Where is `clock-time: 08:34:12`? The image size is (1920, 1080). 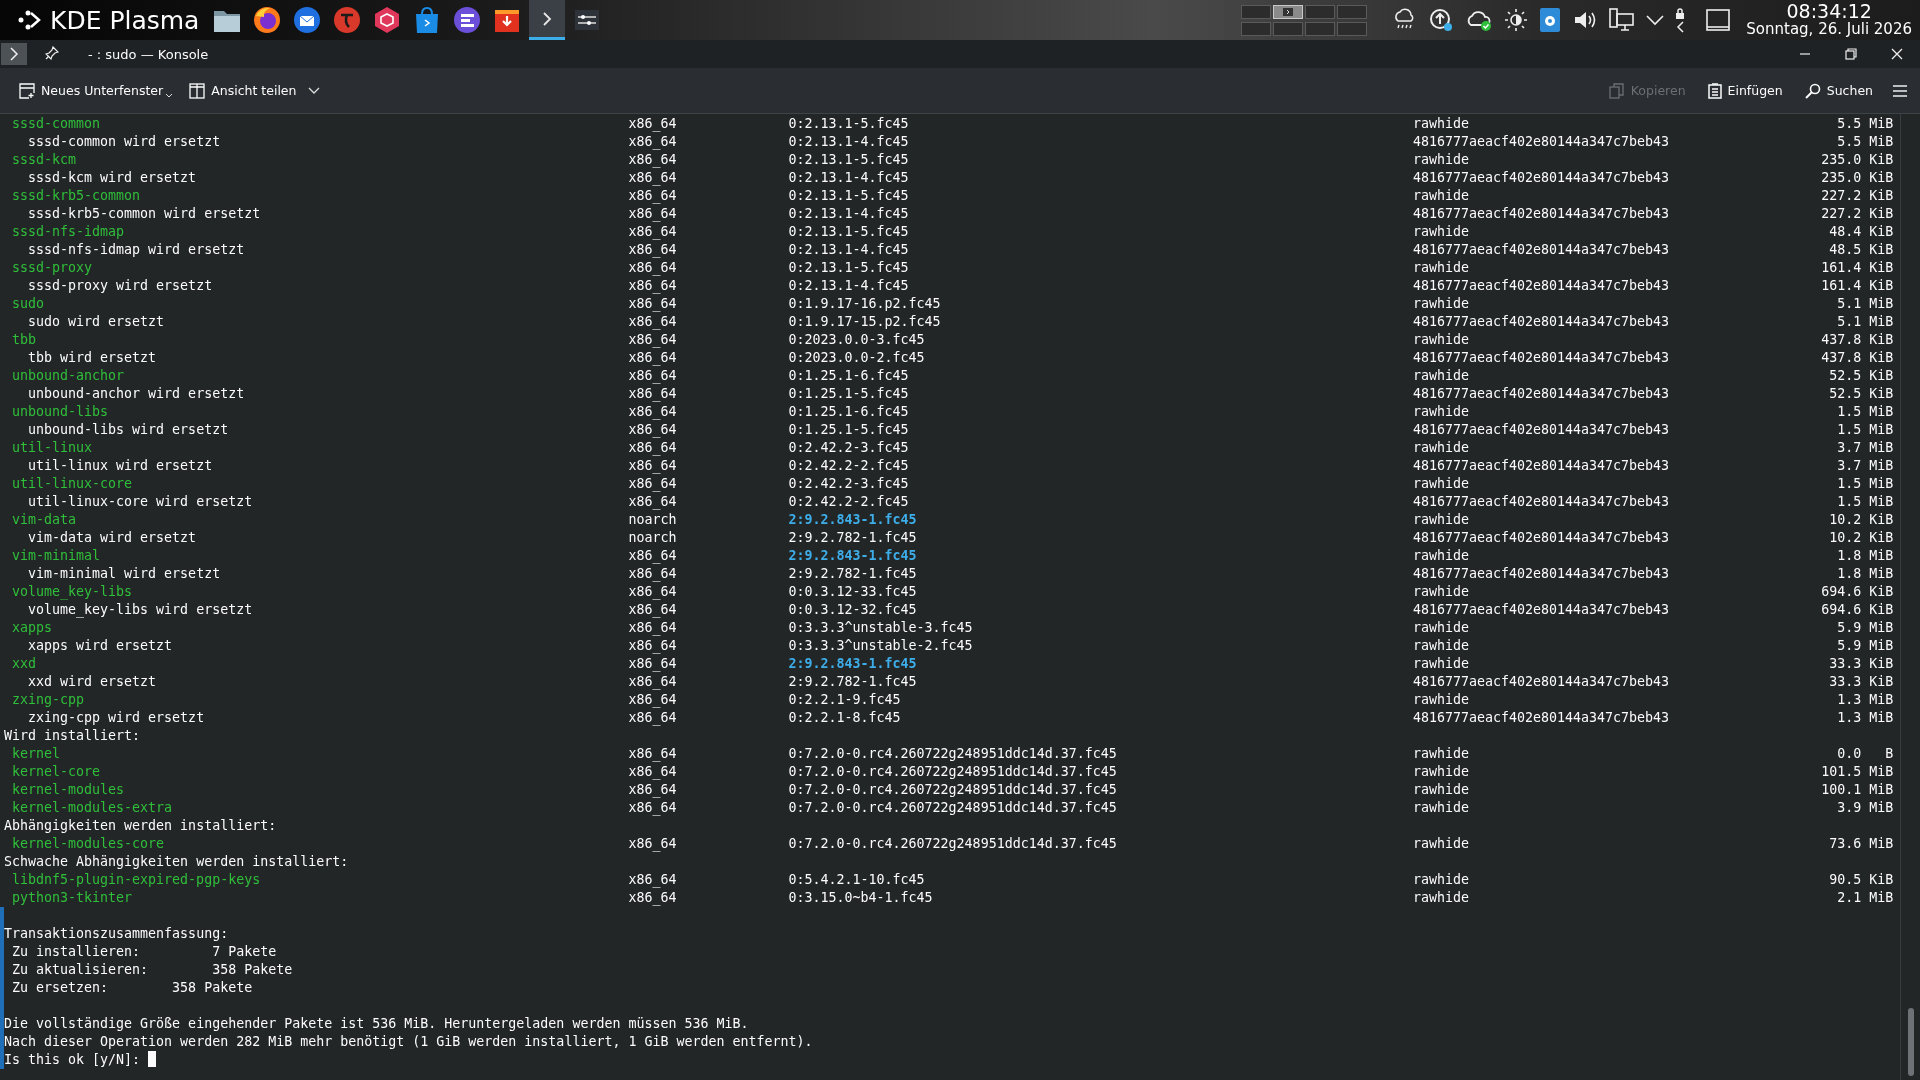
clock-time: 08:34:12 is located at coordinates (1829, 12).